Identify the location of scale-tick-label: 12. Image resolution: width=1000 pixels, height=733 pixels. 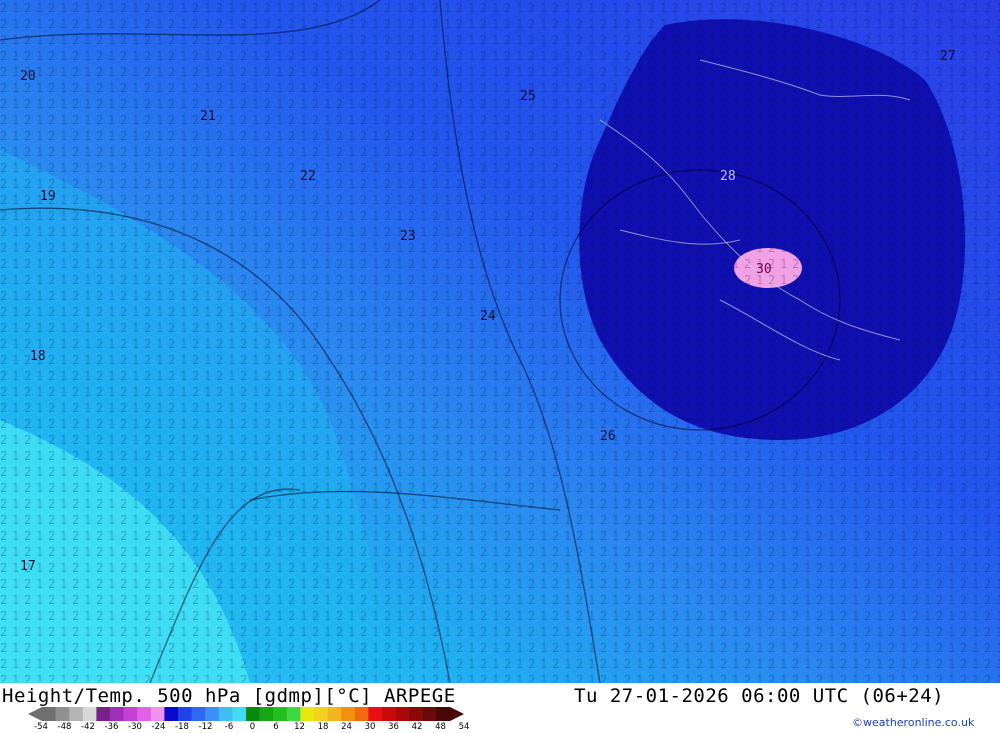
(299, 727).